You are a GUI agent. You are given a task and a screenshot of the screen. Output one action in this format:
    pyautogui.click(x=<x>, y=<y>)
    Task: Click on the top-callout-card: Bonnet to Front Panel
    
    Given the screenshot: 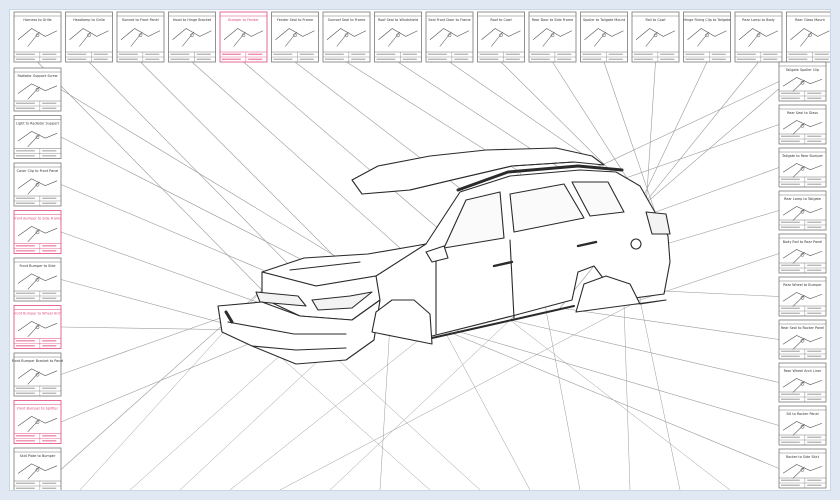 What is the action you would take?
    pyautogui.click(x=140, y=37)
    